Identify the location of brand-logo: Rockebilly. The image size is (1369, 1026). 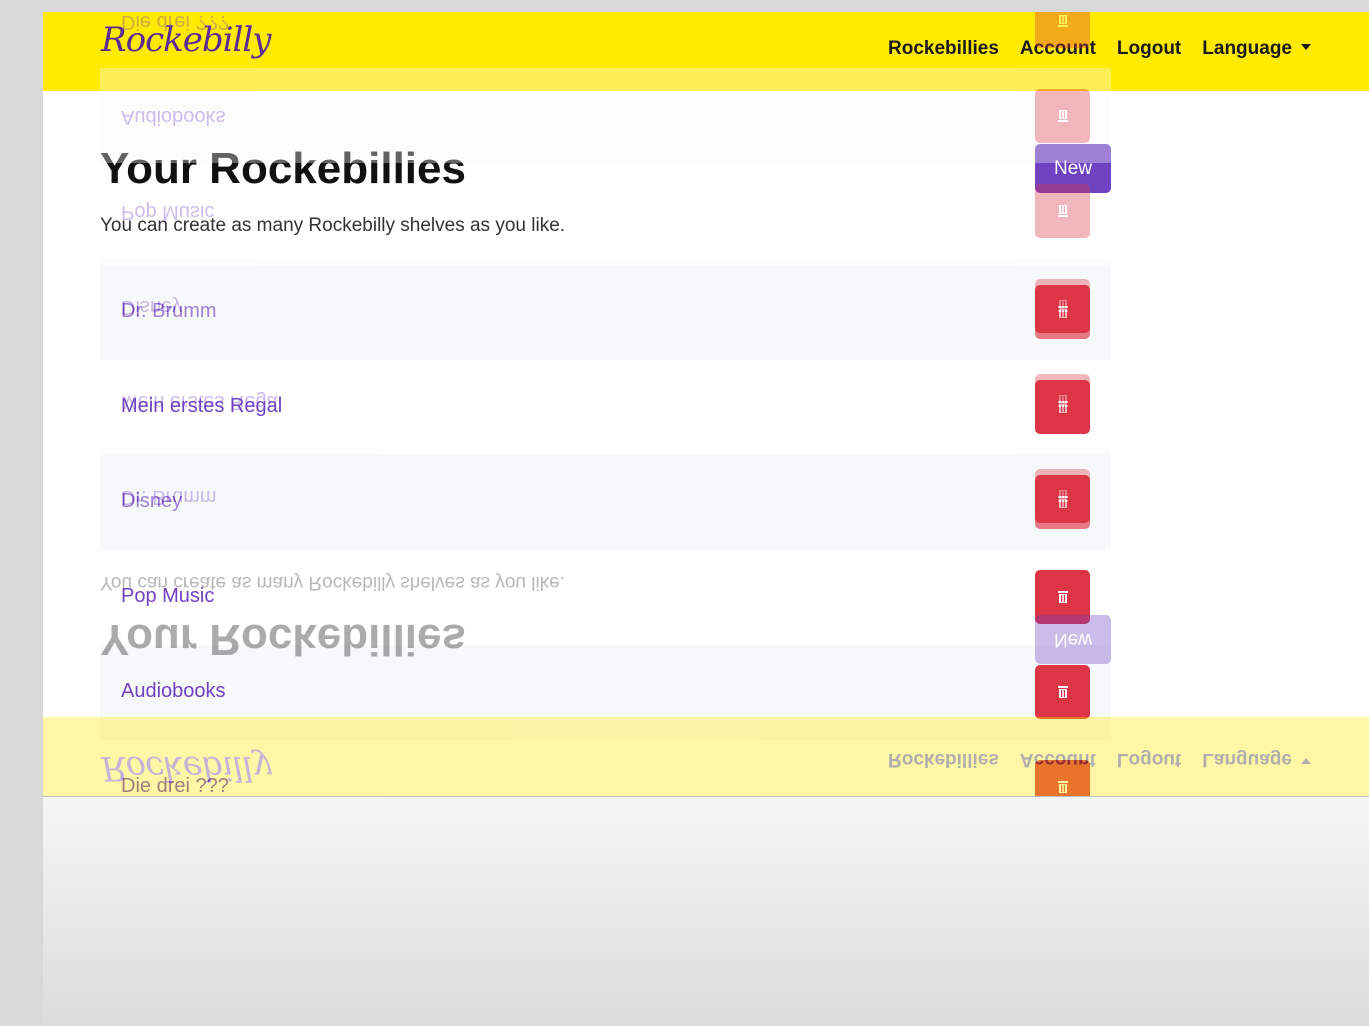
(186, 40).